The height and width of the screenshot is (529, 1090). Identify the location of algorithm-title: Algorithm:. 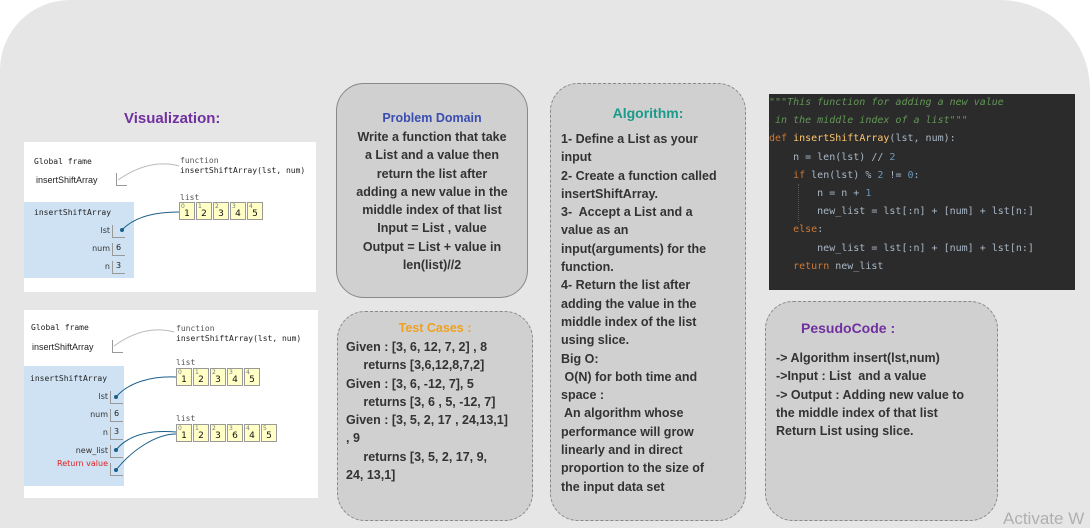
(648, 113).